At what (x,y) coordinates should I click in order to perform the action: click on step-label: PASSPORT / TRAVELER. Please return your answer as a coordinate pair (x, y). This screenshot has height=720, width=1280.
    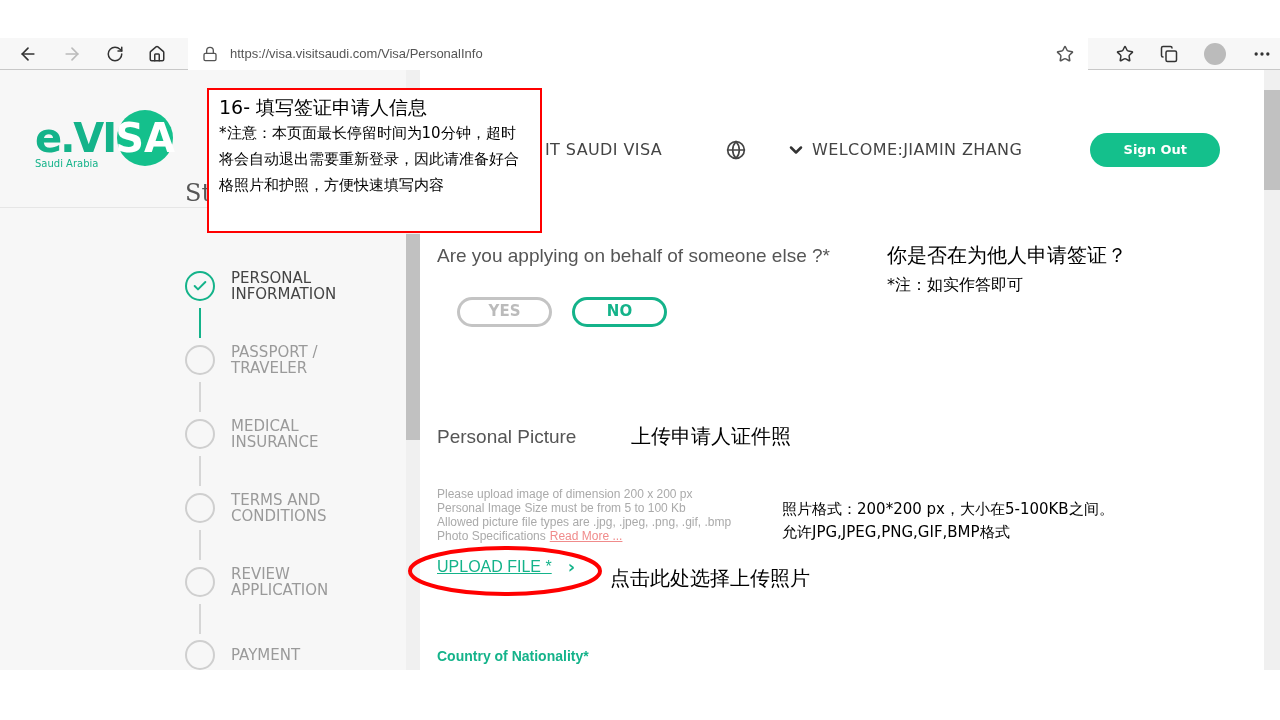
    Looking at the image, I should click on (291, 360).